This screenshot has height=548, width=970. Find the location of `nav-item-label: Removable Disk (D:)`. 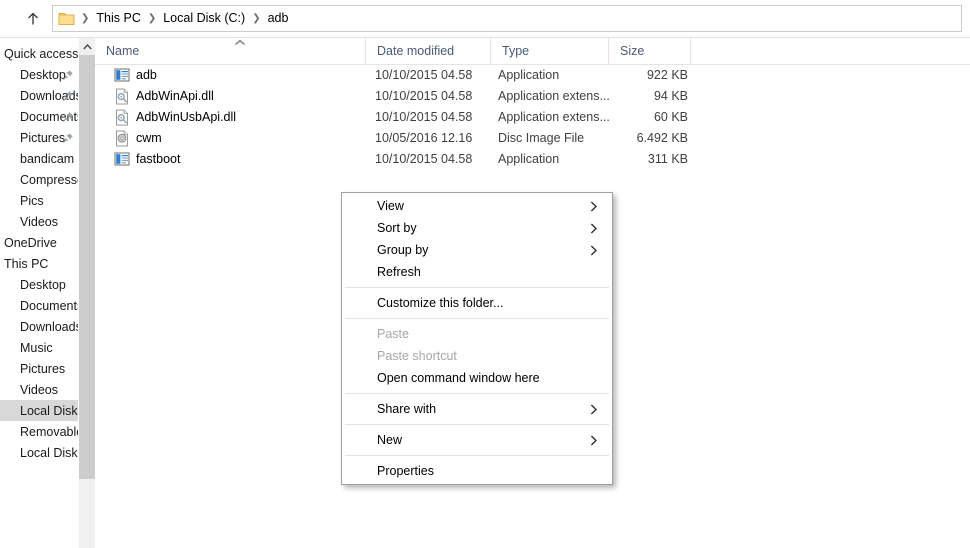

nav-item-label: Removable Disk (D:) is located at coordinates (49, 431).